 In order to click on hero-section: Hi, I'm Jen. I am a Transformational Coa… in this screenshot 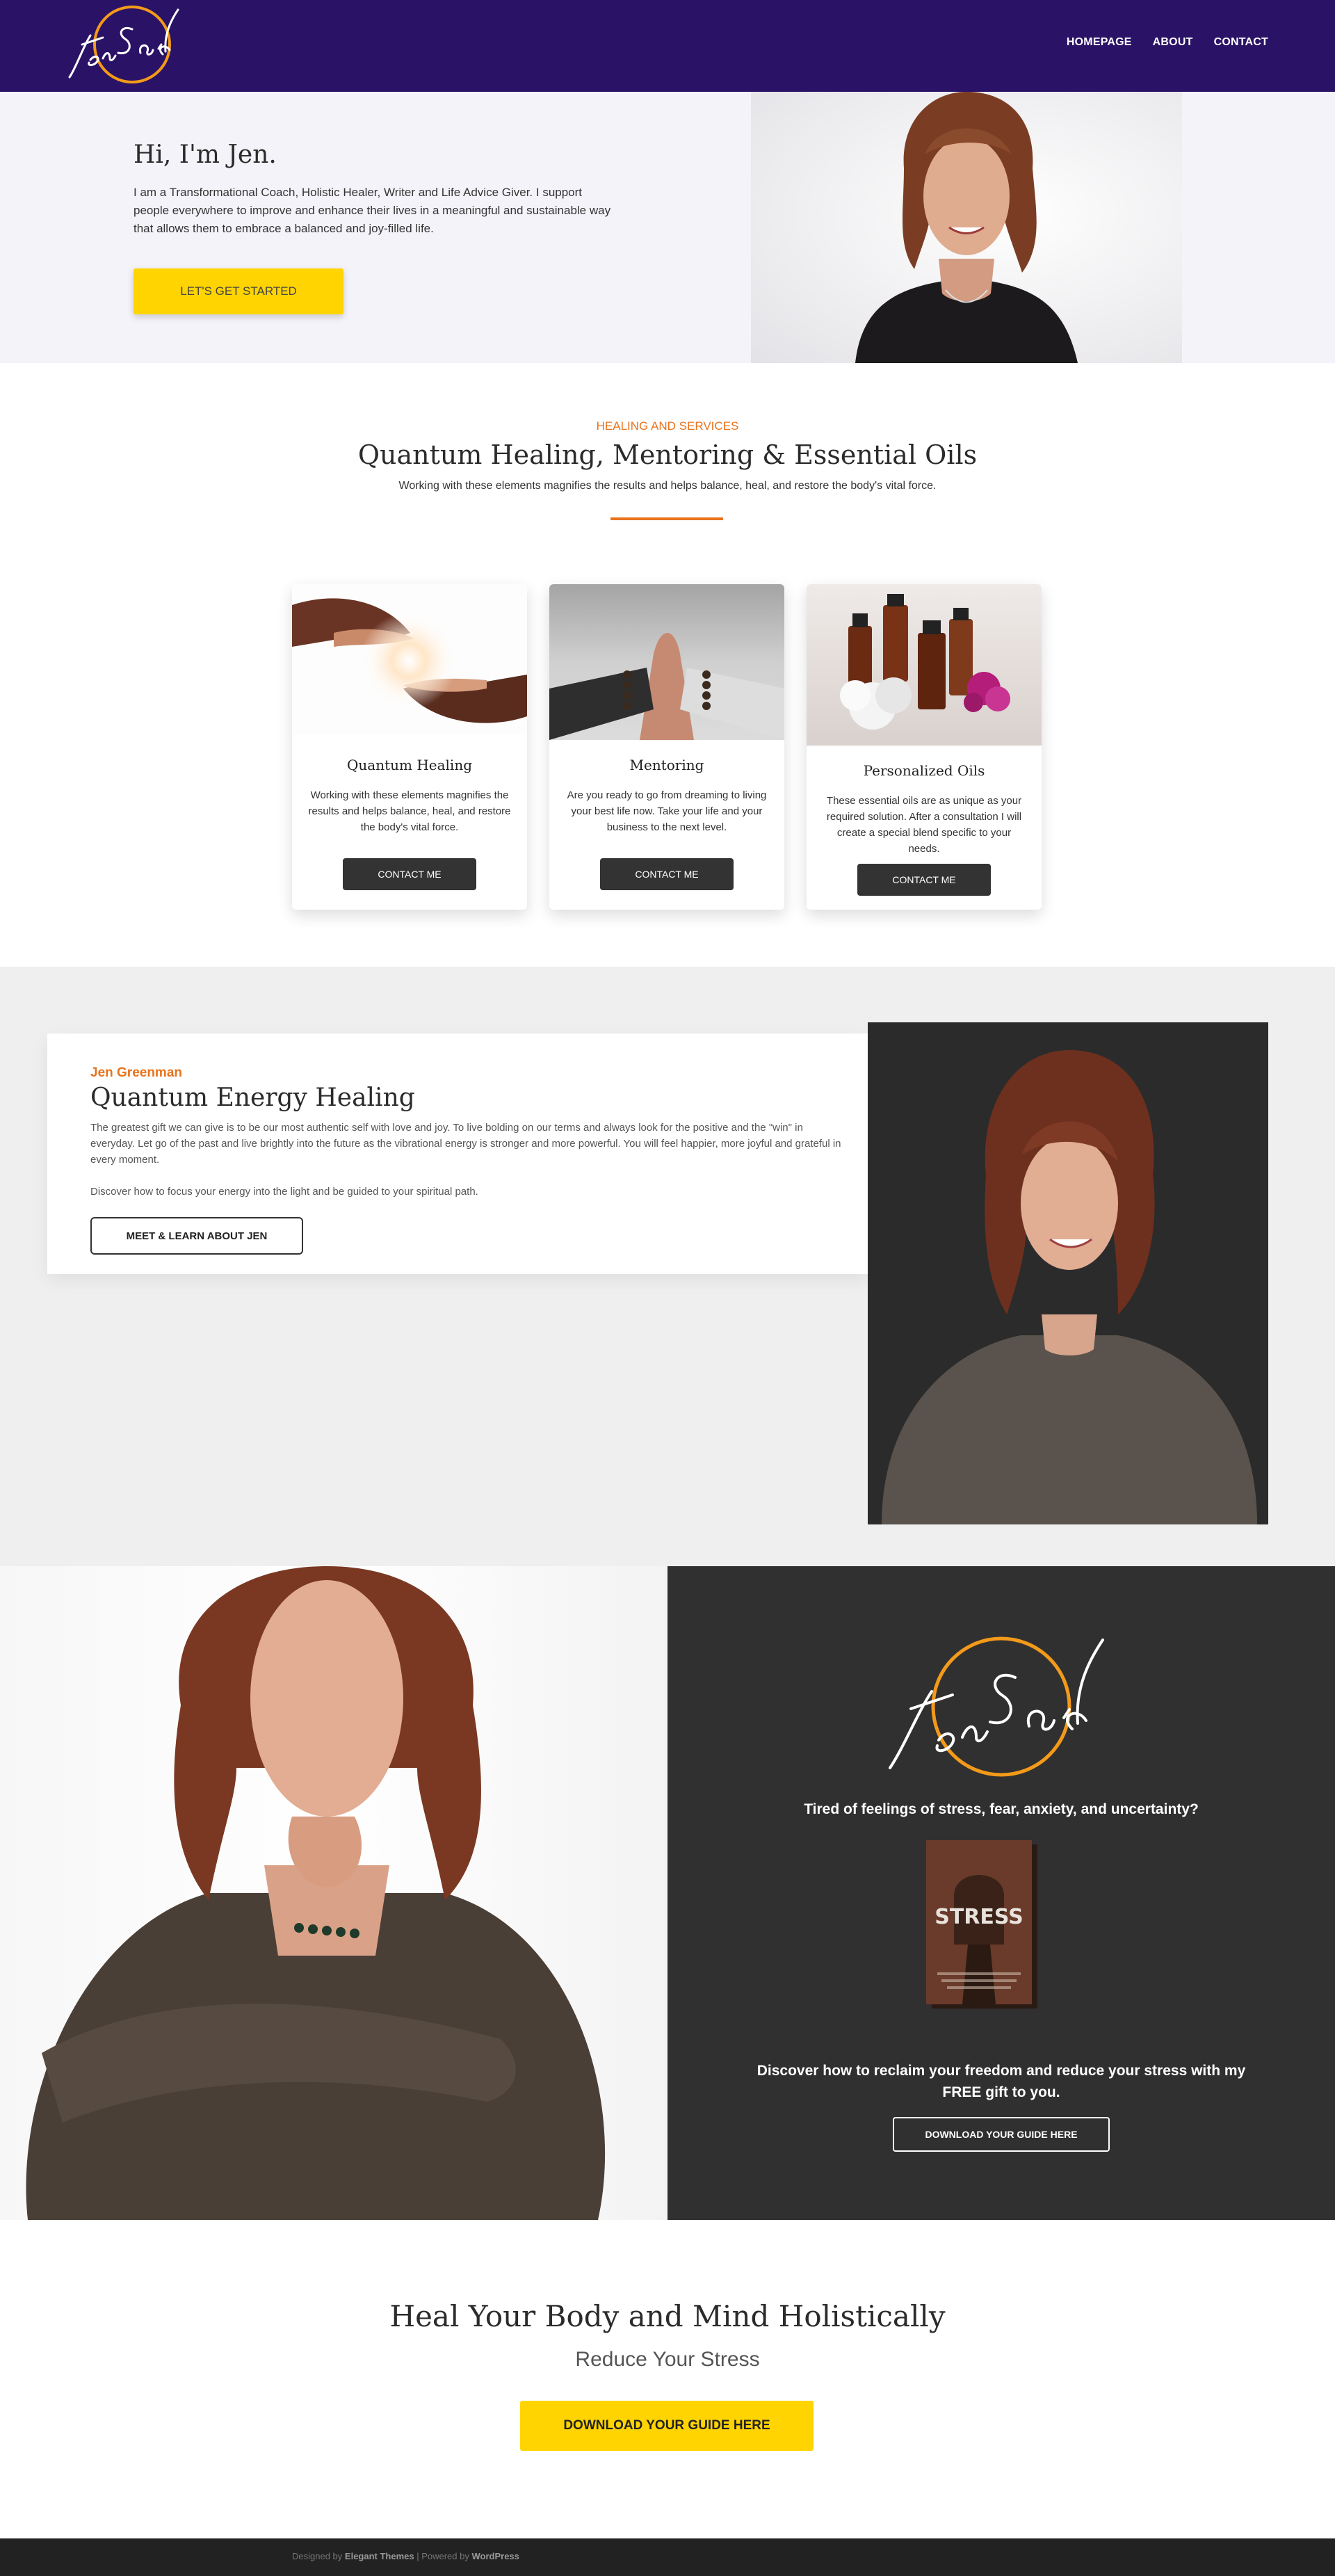, I will do `click(667, 227)`.